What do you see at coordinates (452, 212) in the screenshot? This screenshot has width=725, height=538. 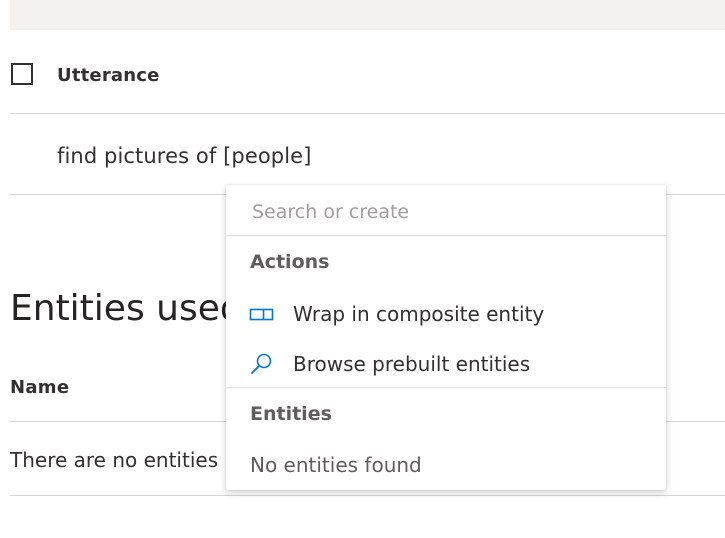 I see `search-input` at bounding box center [452, 212].